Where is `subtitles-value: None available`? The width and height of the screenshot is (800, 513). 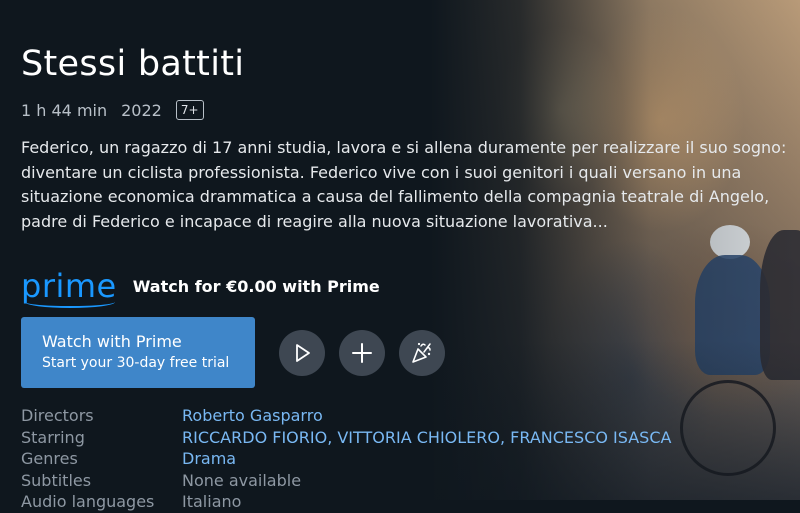 subtitles-value: None available is located at coordinates (242, 480).